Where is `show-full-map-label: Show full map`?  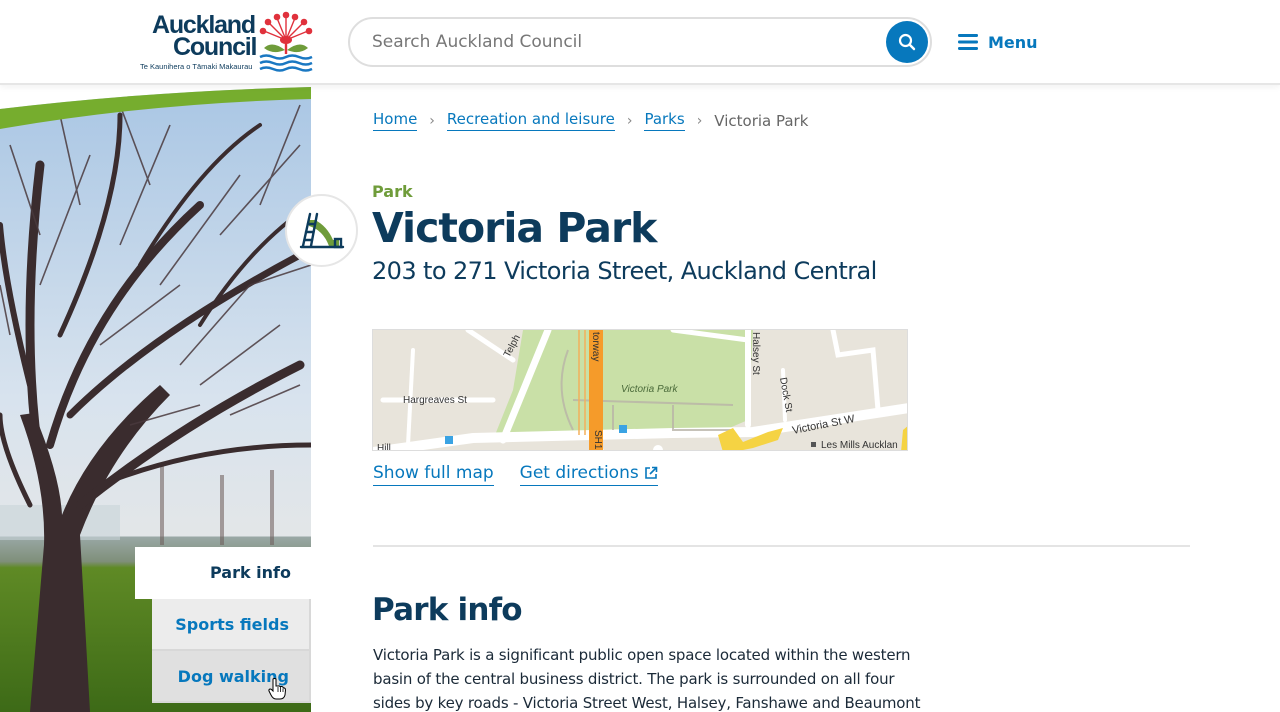
show-full-map-label: Show full map is located at coordinates (433, 473).